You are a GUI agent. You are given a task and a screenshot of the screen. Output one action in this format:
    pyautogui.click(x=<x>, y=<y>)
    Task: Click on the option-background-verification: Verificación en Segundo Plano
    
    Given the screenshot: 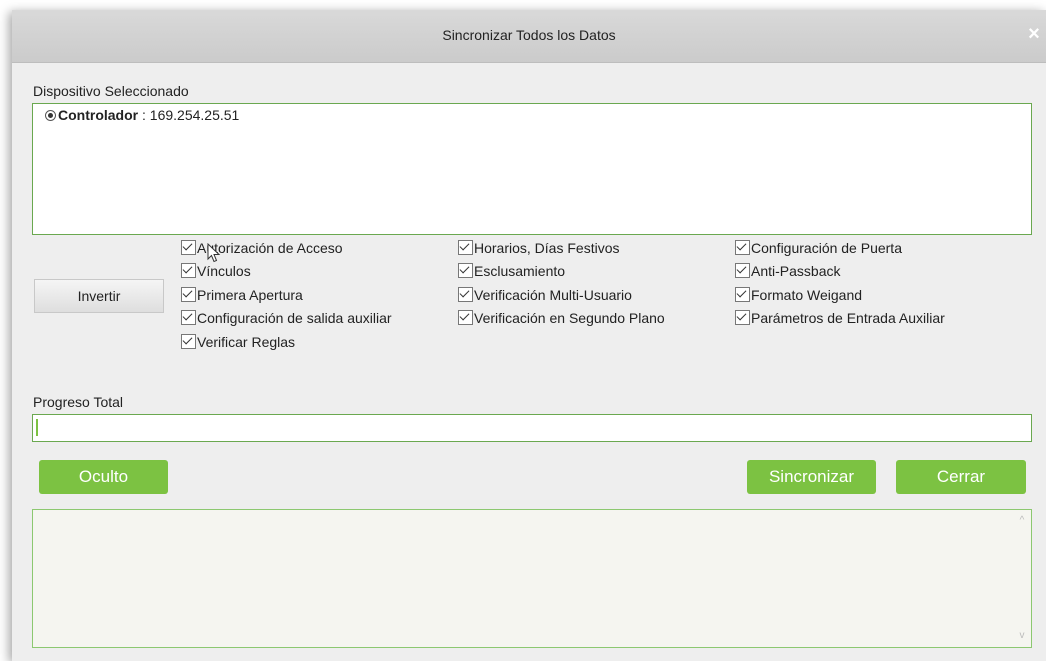 What is the action you would take?
    pyautogui.click(x=561, y=320)
    